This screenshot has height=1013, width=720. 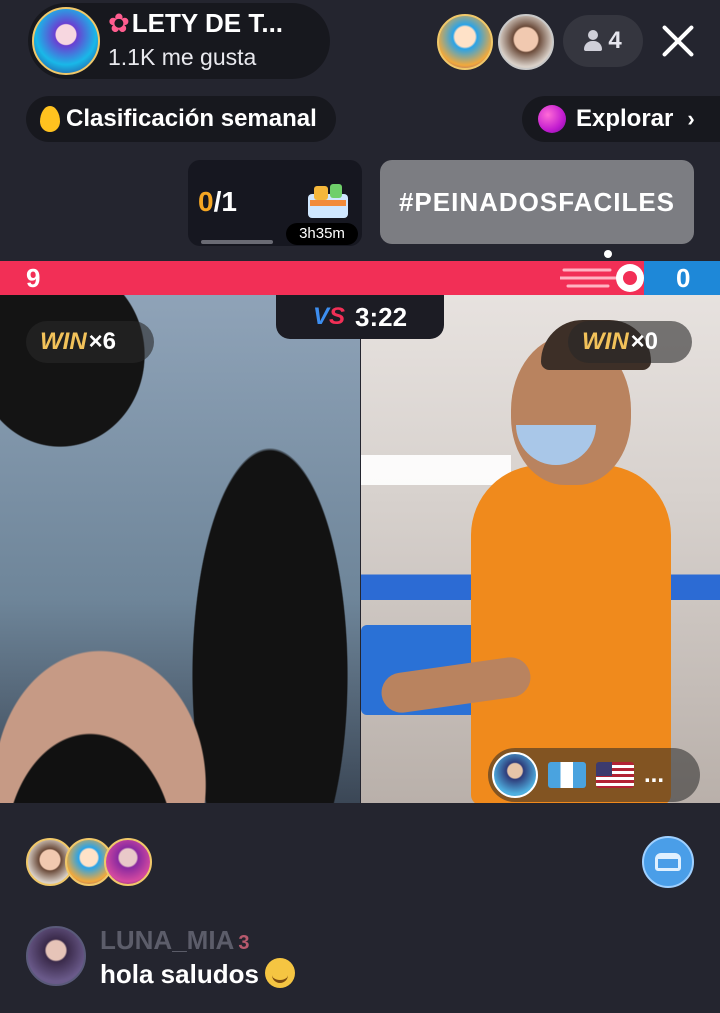 What do you see at coordinates (167, 940) in the screenshot?
I see `chat-username-text: LUNA_MIA` at bounding box center [167, 940].